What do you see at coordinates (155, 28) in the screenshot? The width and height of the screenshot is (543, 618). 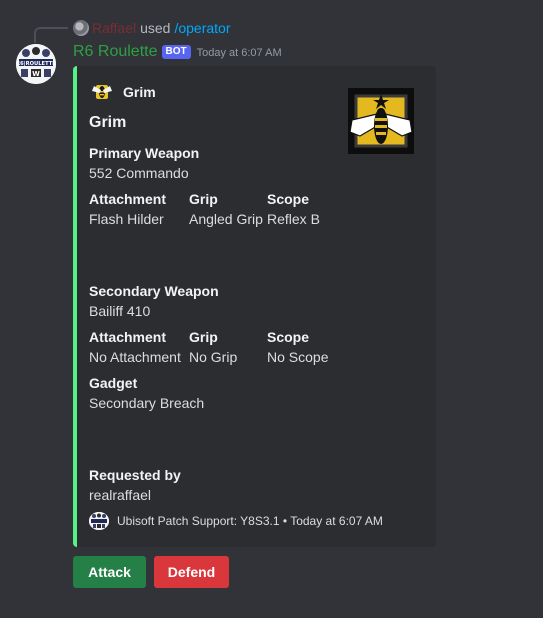 I see `reply-used-text: used` at bounding box center [155, 28].